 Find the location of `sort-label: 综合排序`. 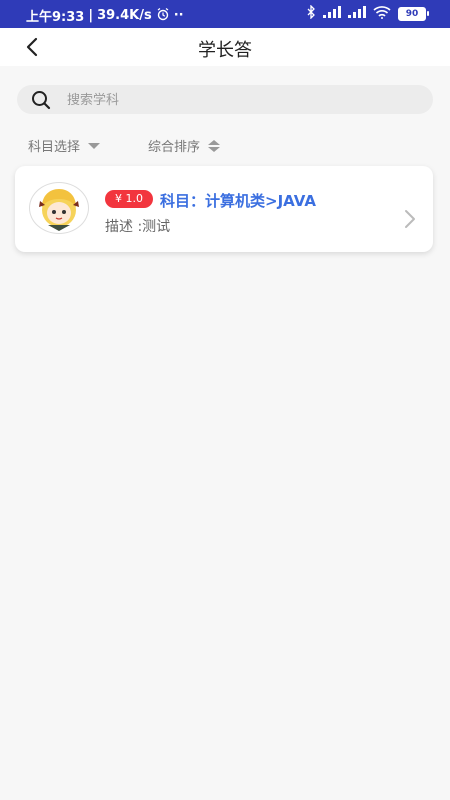

sort-label: 综合排序 is located at coordinates (174, 147).